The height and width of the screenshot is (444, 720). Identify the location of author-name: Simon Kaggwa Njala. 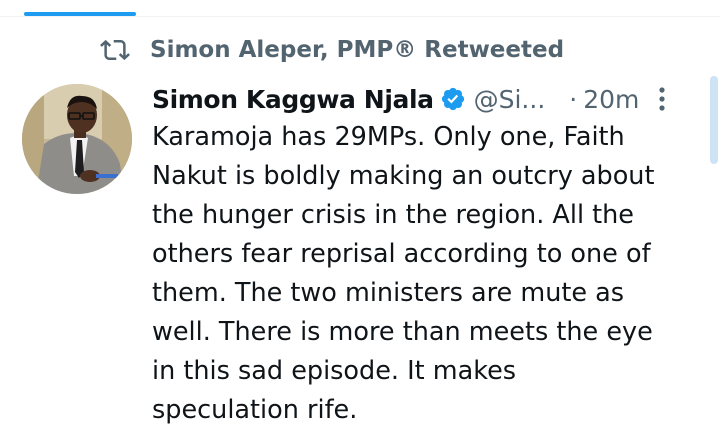
(293, 99).